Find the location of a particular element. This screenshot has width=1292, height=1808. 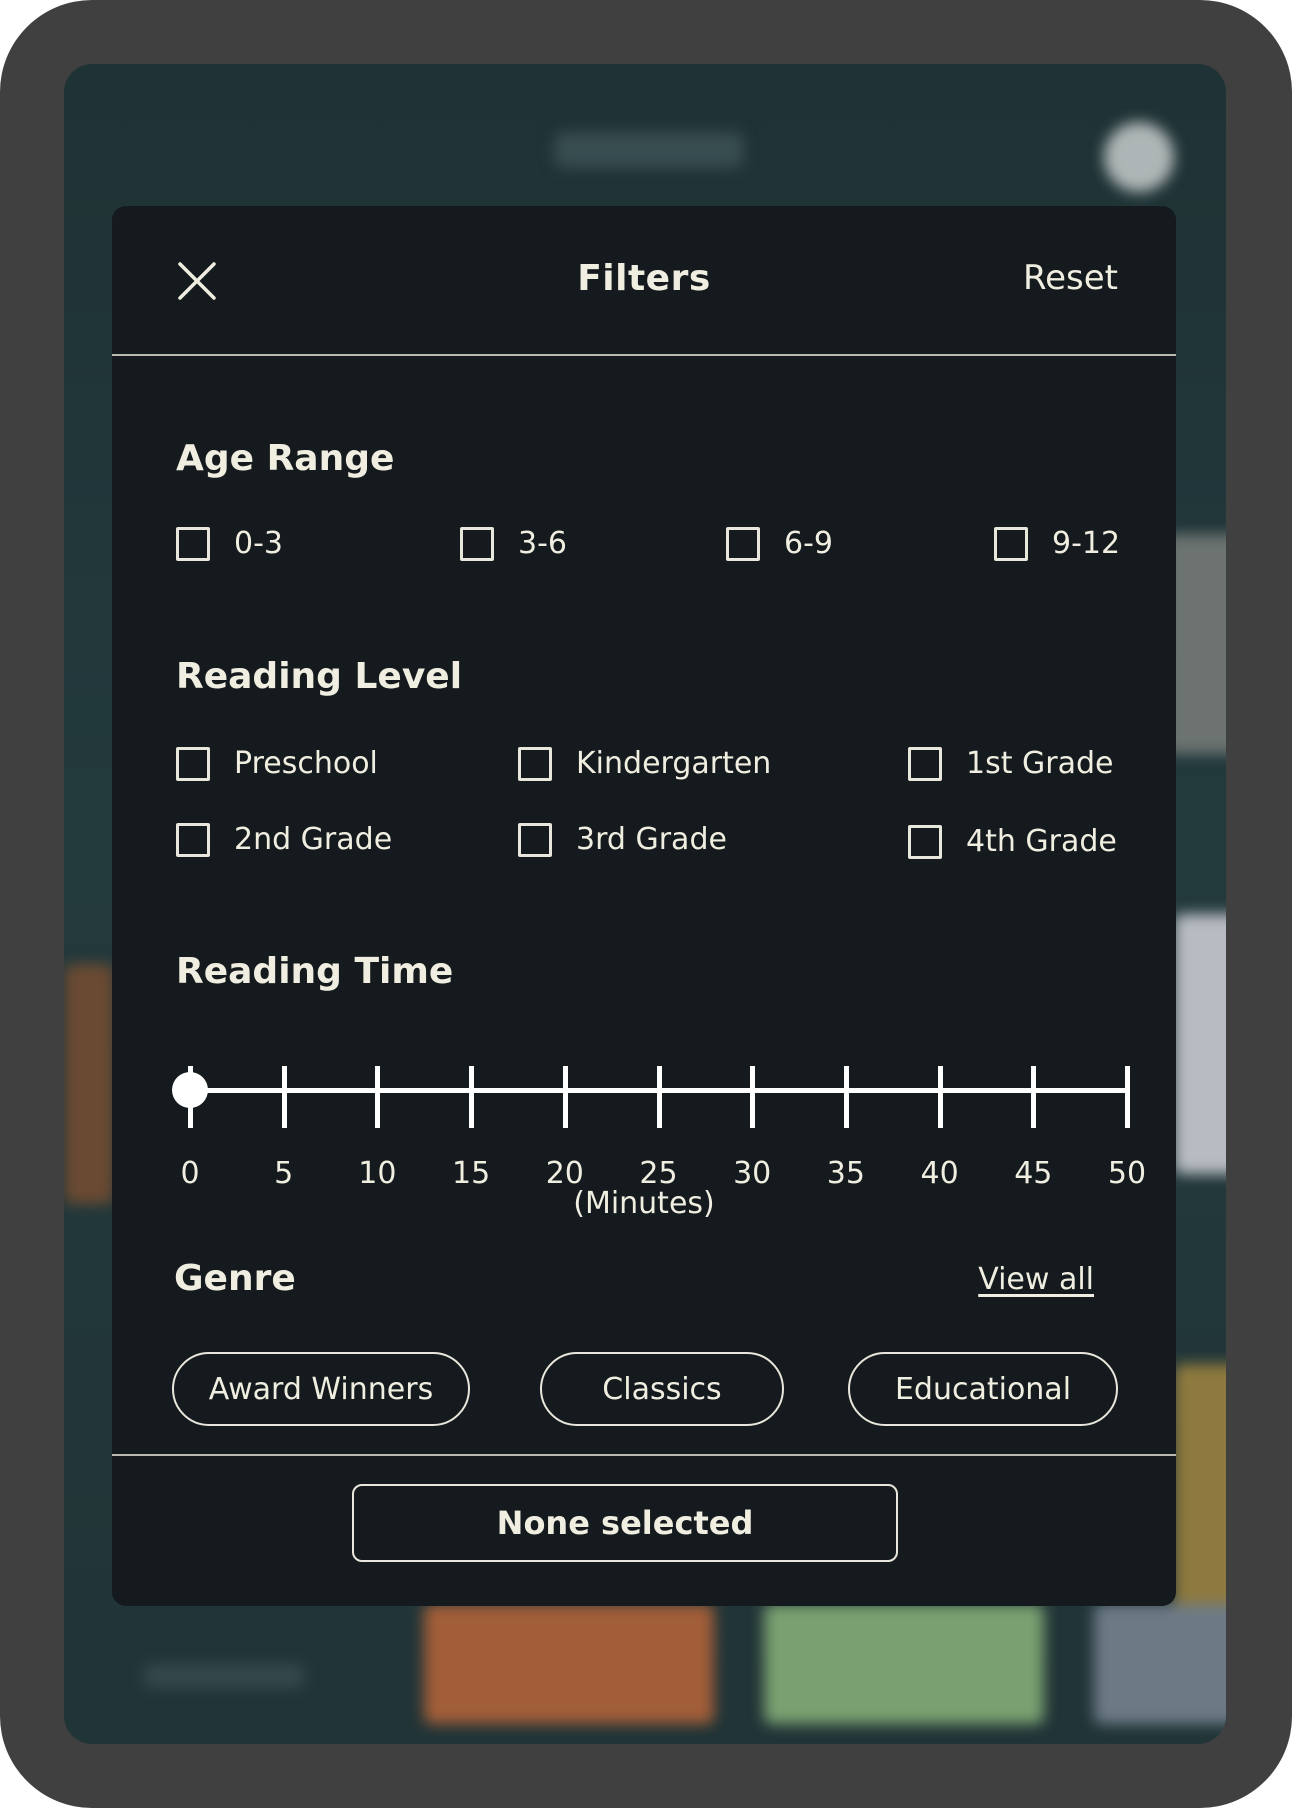

genre-pill-educational: Educational is located at coordinates (983, 1389).